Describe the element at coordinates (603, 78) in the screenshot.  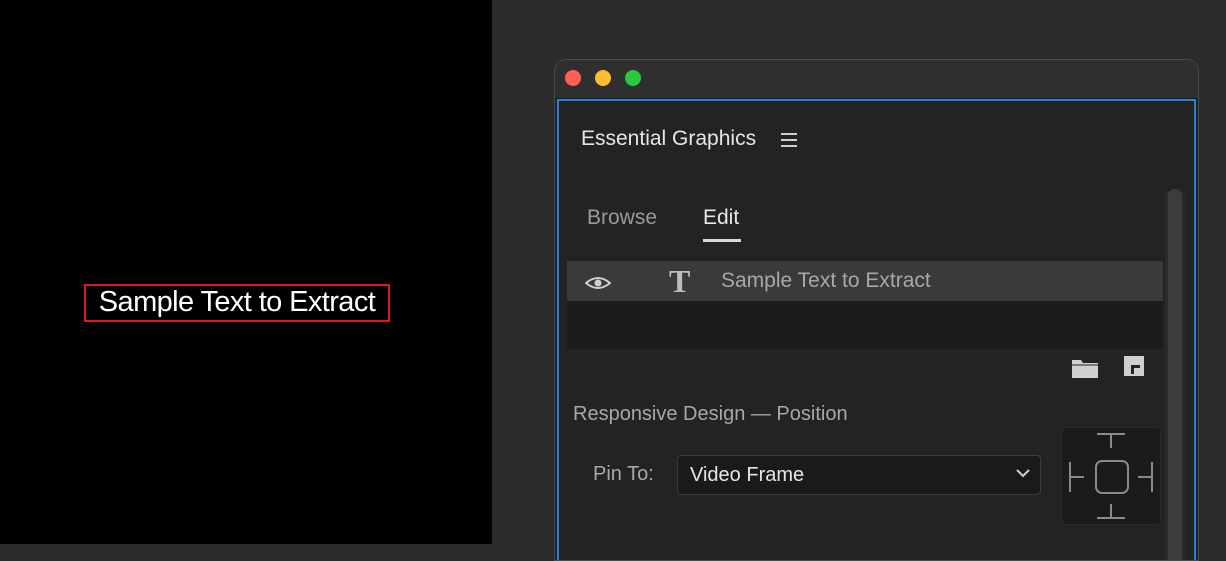
I see `minimize-window-button` at that location.